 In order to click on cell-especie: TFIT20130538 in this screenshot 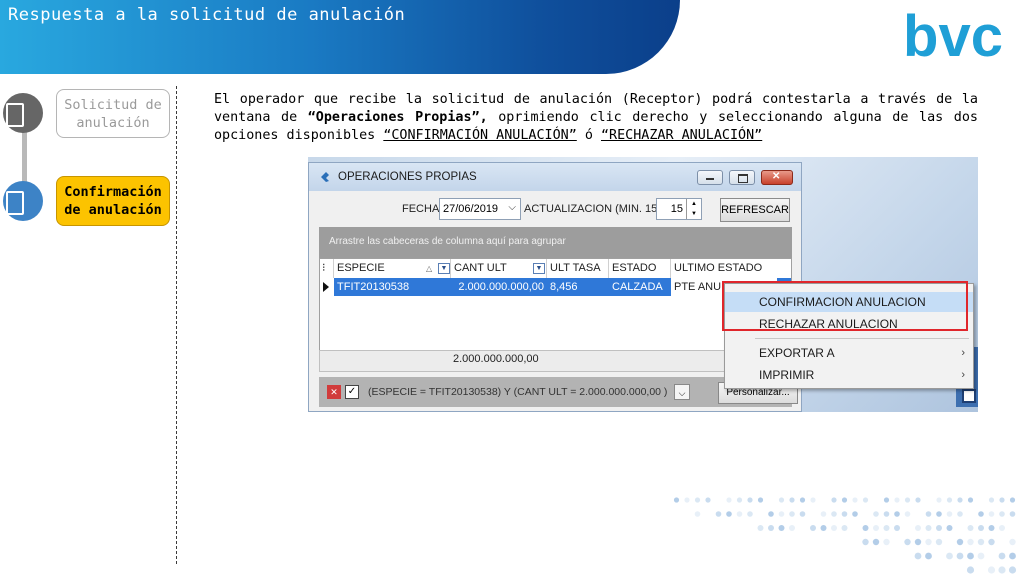, I will do `click(392, 287)`.